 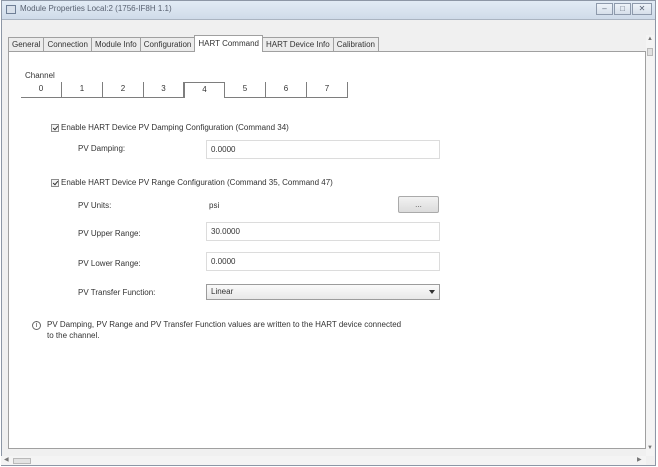 What do you see at coordinates (82, 90) in the screenshot?
I see `channel-tab-1: 1` at bounding box center [82, 90].